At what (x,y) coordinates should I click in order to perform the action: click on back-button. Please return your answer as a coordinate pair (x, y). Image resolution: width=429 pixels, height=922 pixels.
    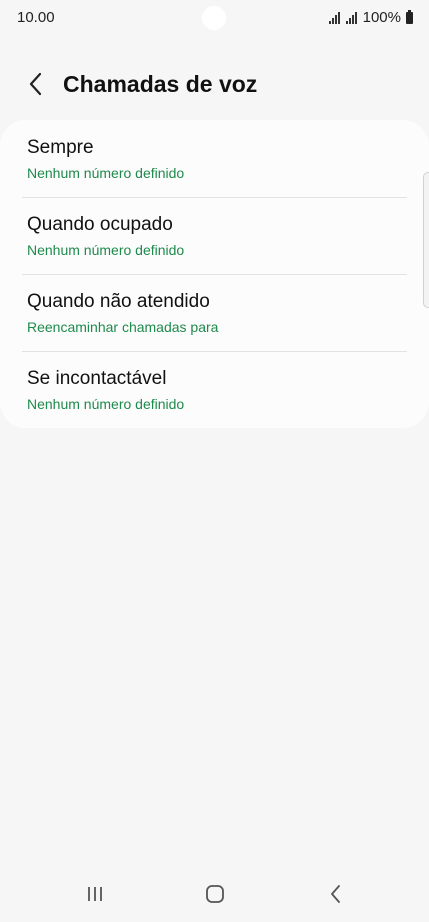
    Looking at the image, I should click on (36, 84).